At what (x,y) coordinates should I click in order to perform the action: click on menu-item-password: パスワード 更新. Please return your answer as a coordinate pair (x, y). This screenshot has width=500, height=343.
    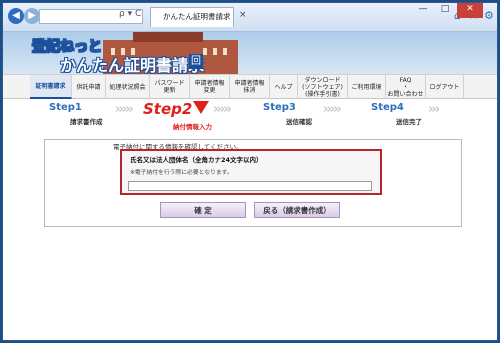
    Looking at the image, I should click on (170, 87).